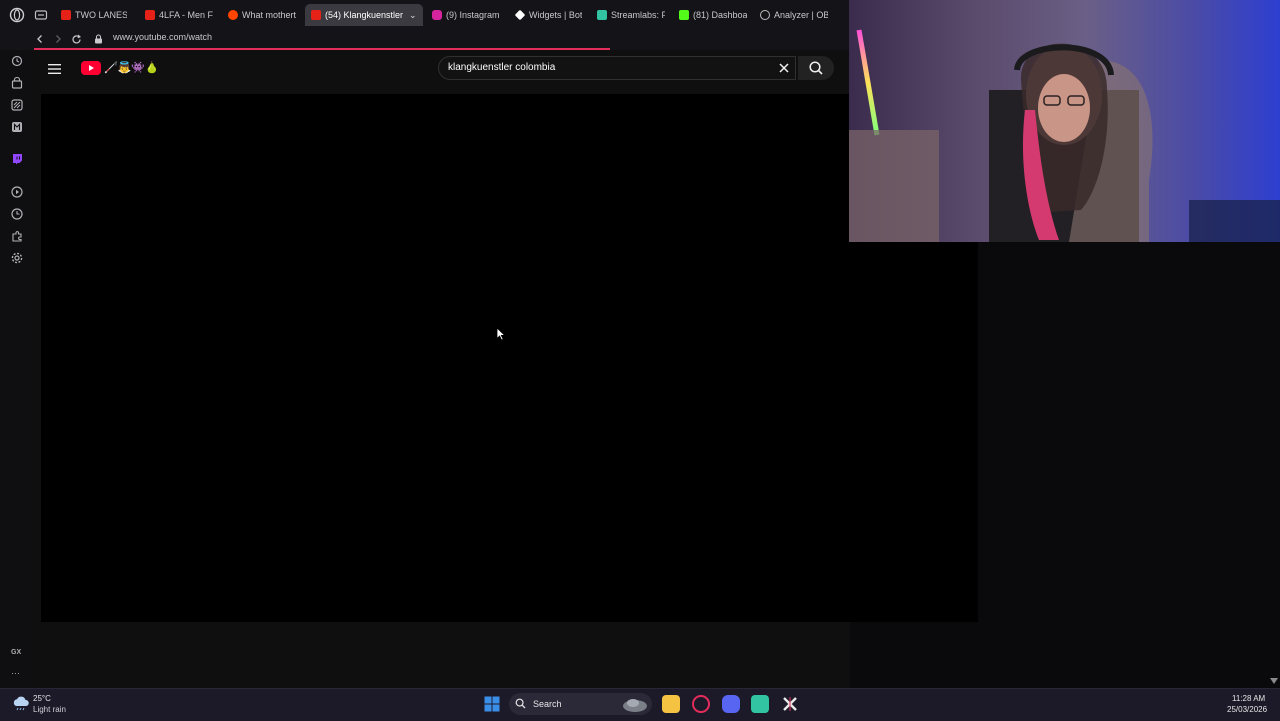  Describe the element at coordinates (15, 673) in the screenshot. I see `sidebar-more-button: ···` at that location.